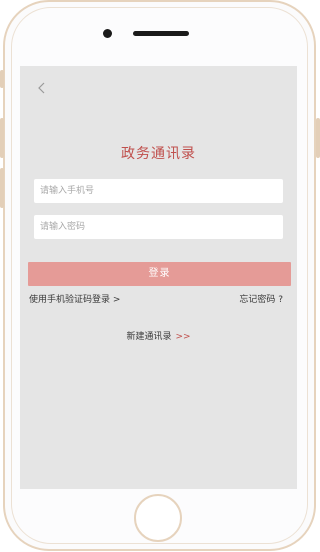 This screenshot has height=552, width=320. Describe the element at coordinates (318, 138) in the screenshot. I see `side-button-right` at that location.